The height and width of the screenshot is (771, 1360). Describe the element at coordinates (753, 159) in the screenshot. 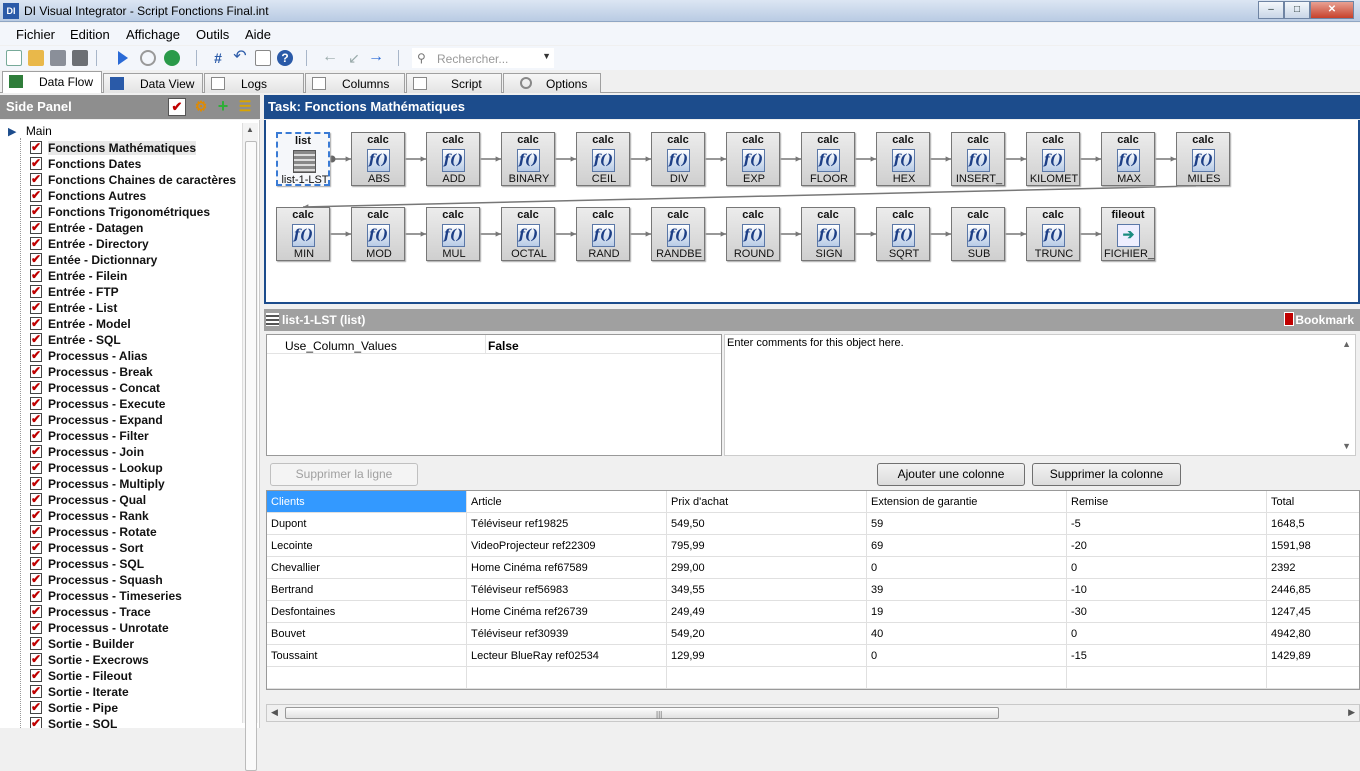

I see `flow-node: calc f() EXP` at that location.